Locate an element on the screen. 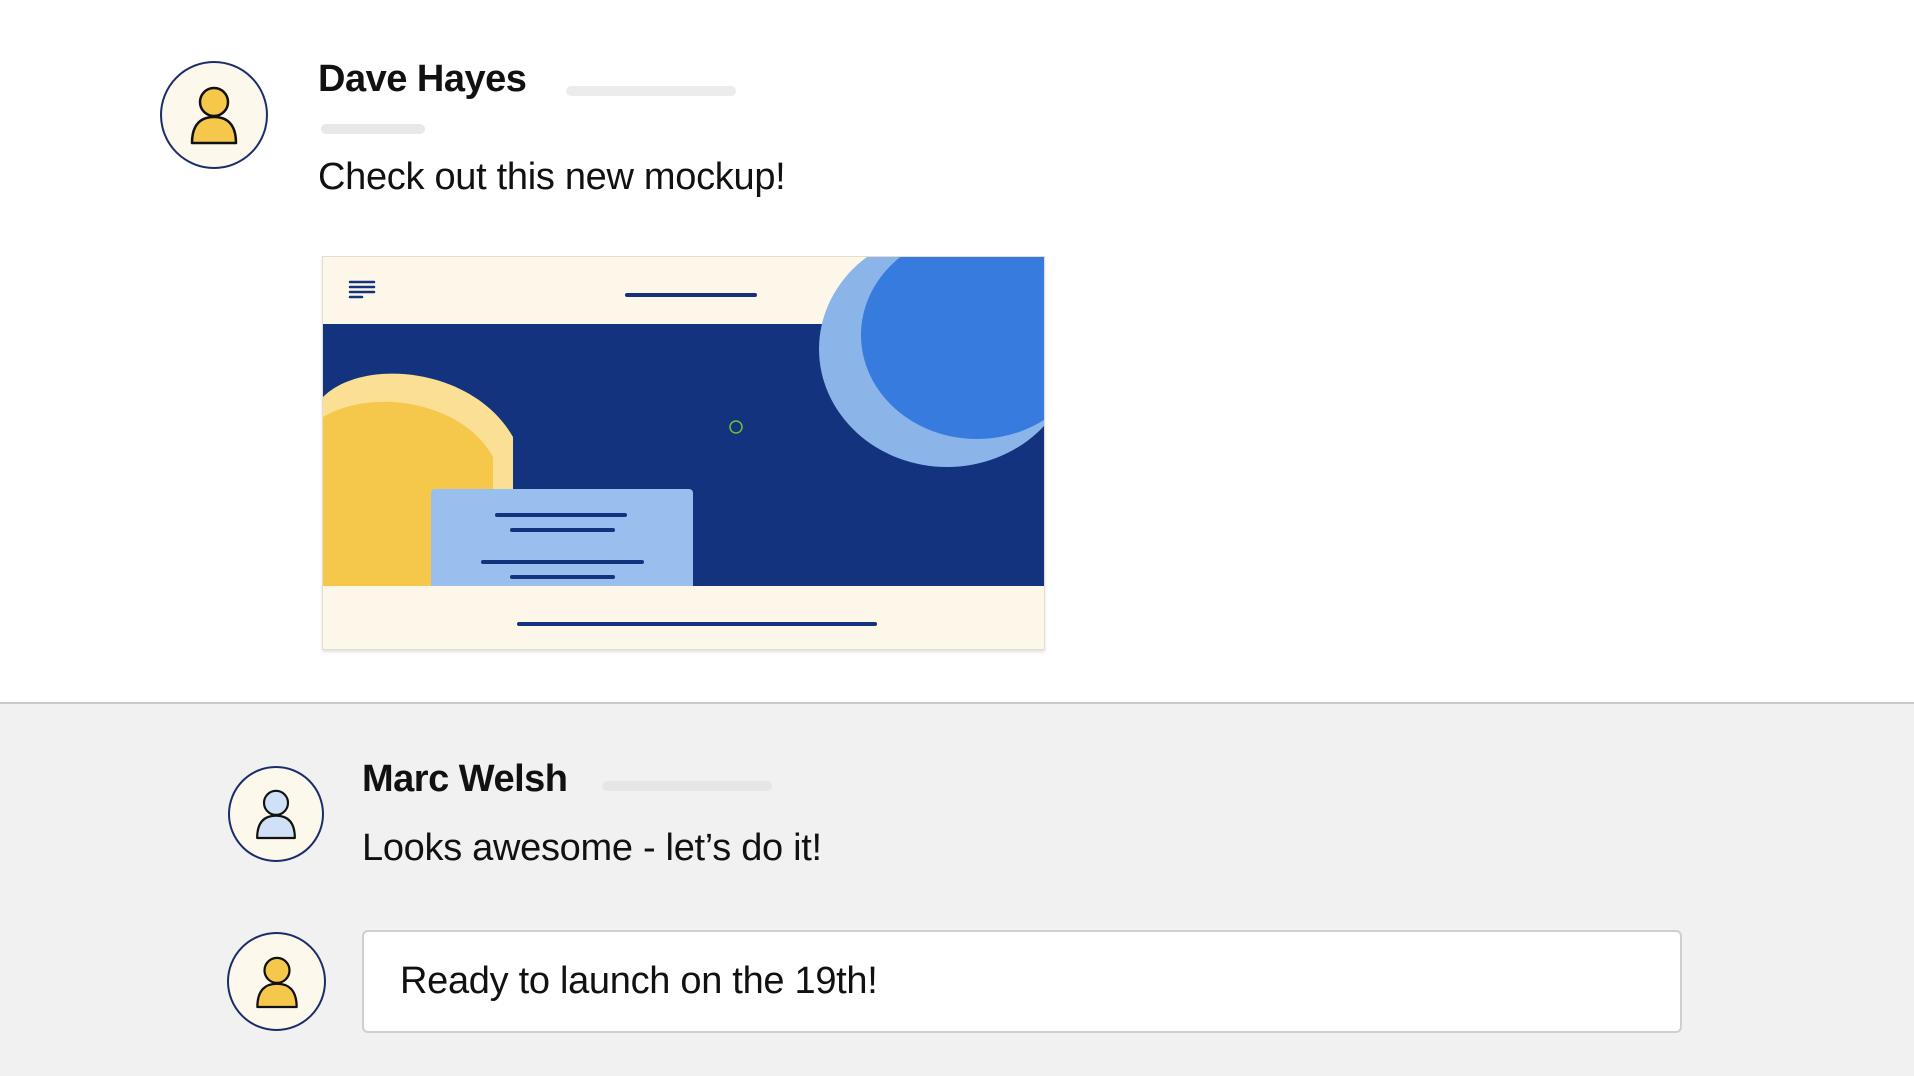  mockup-attachment is located at coordinates (683, 453).